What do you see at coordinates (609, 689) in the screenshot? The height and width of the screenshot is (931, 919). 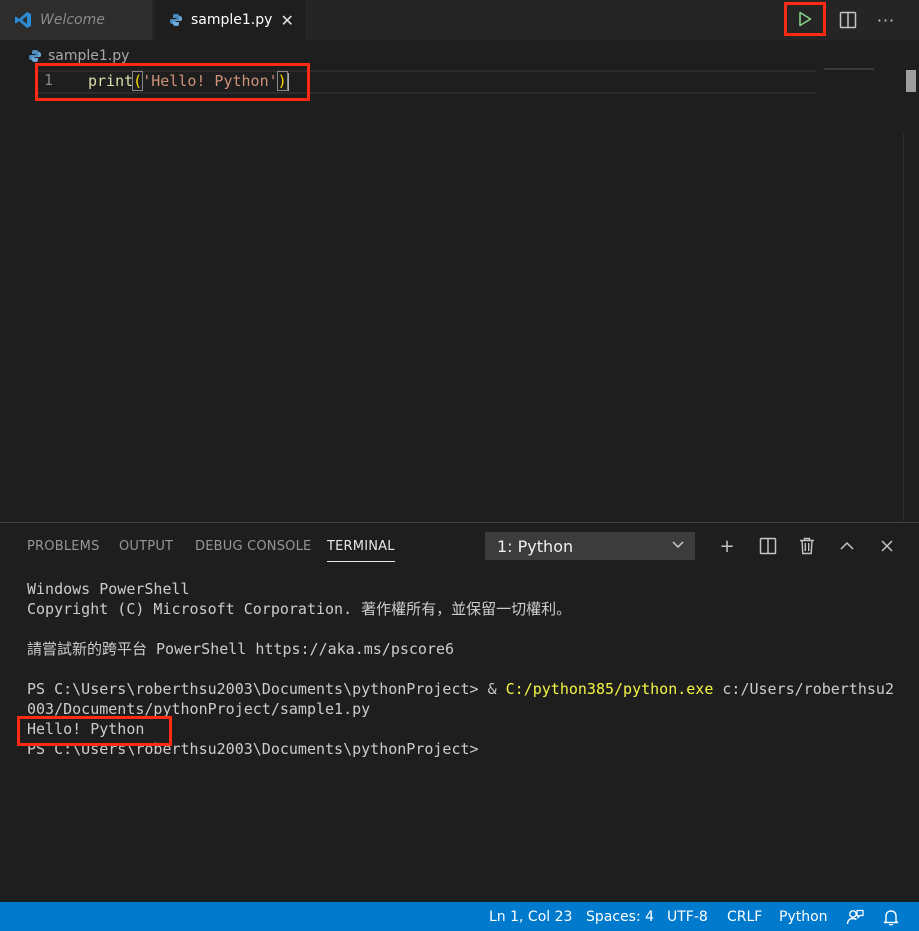 I see `terminal-exe-path: C:/python385/python.exe` at bounding box center [609, 689].